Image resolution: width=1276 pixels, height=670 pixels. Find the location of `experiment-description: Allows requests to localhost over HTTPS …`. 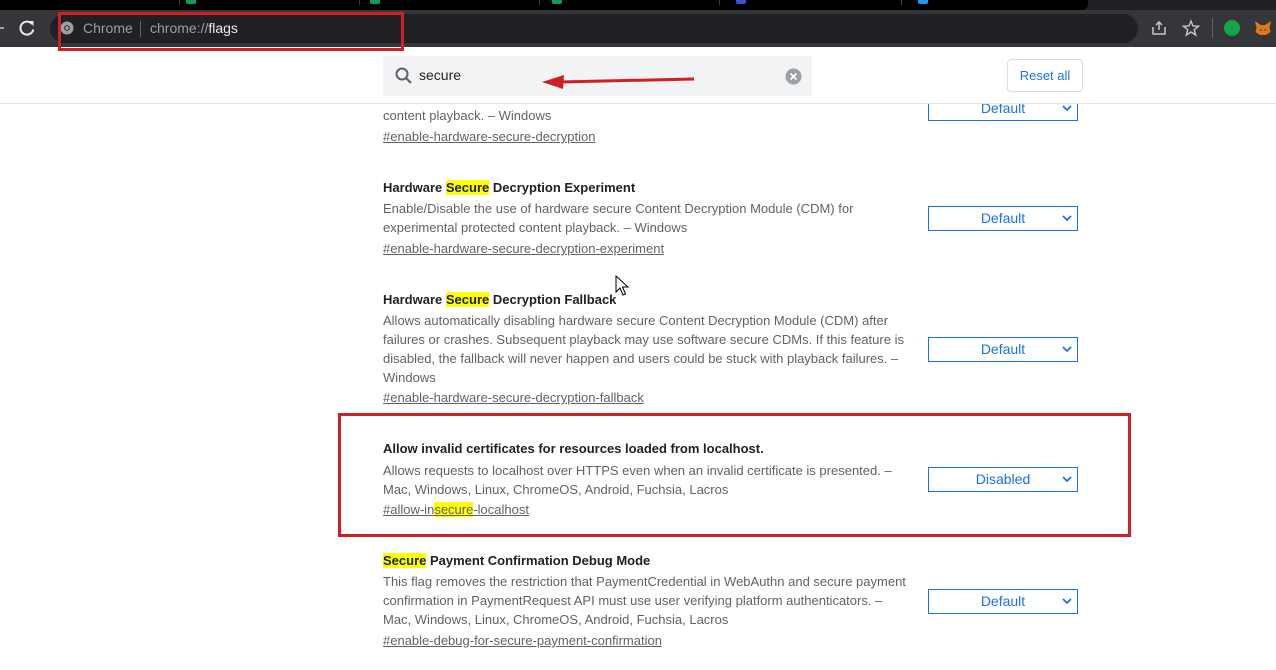

experiment-description: Allows requests to localhost over HTTPS … is located at coordinates (637, 480).